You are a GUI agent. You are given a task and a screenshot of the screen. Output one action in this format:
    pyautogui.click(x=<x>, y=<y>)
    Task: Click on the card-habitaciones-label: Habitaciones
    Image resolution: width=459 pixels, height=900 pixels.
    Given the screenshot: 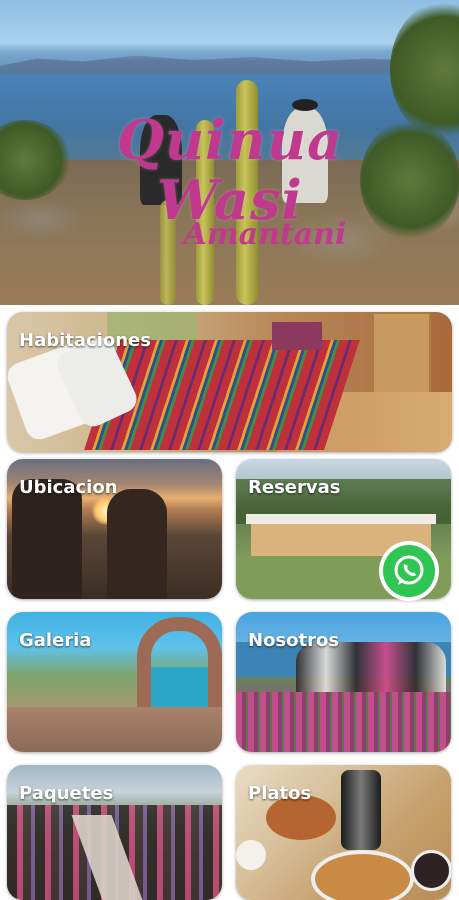 What is the action you would take?
    pyautogui.click(x=85, y=340)
    